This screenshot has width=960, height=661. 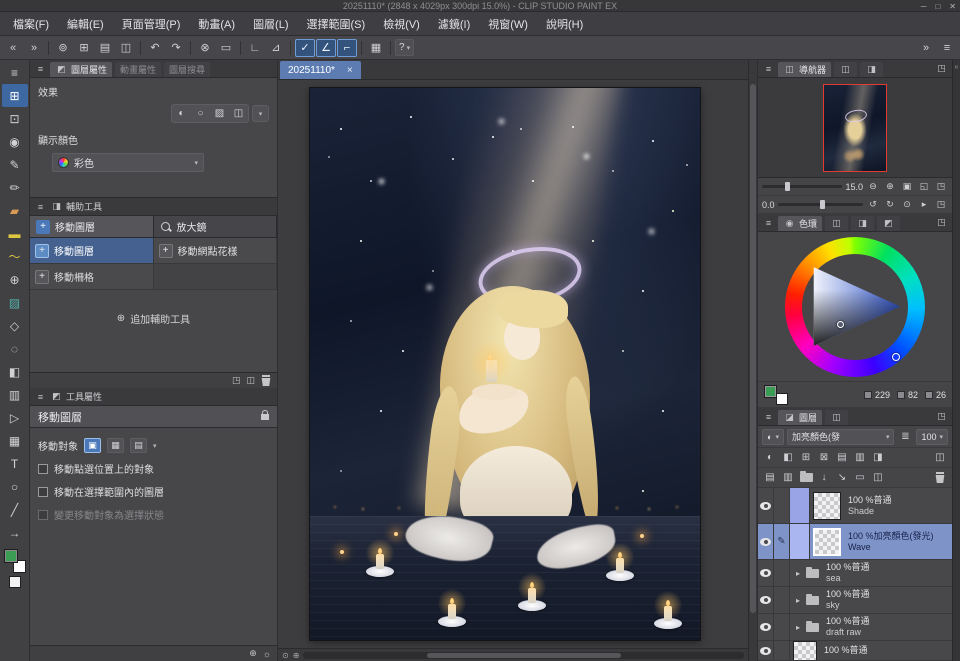 What do you see at coordinates (454, 23) in the screenshot?
I see `menu-filter: 濾鏡(I)` at bounding box center [454, 23].